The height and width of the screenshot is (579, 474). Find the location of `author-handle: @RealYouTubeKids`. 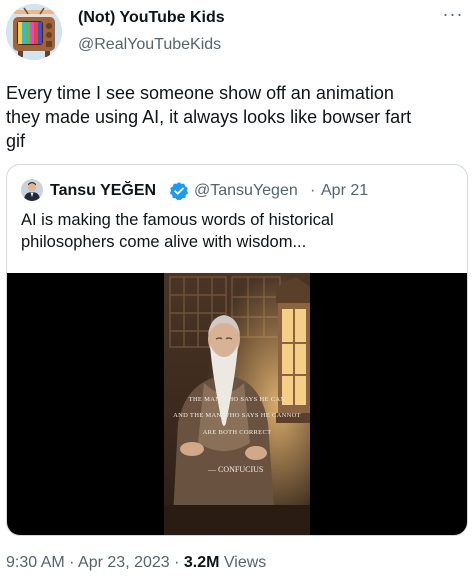

author-handle: @RealYouTubeKids is located at coordinates (149, 45).